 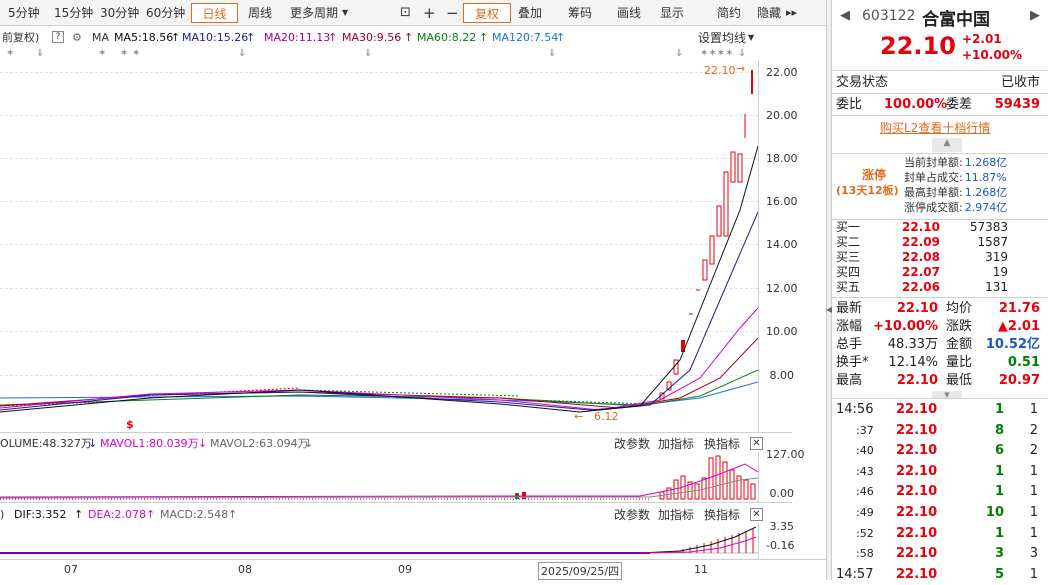 What do you see at coordinates (79, 514) in the screenshot?
I see `dif-up-icon: ↑` at bounding box center [79, 514].